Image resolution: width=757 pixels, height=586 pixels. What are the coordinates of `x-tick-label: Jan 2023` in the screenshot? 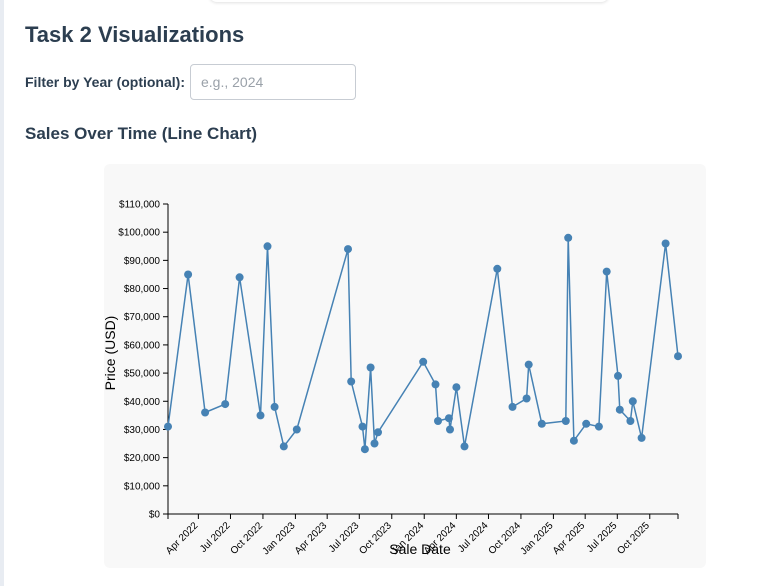 It's located at (279, 538).